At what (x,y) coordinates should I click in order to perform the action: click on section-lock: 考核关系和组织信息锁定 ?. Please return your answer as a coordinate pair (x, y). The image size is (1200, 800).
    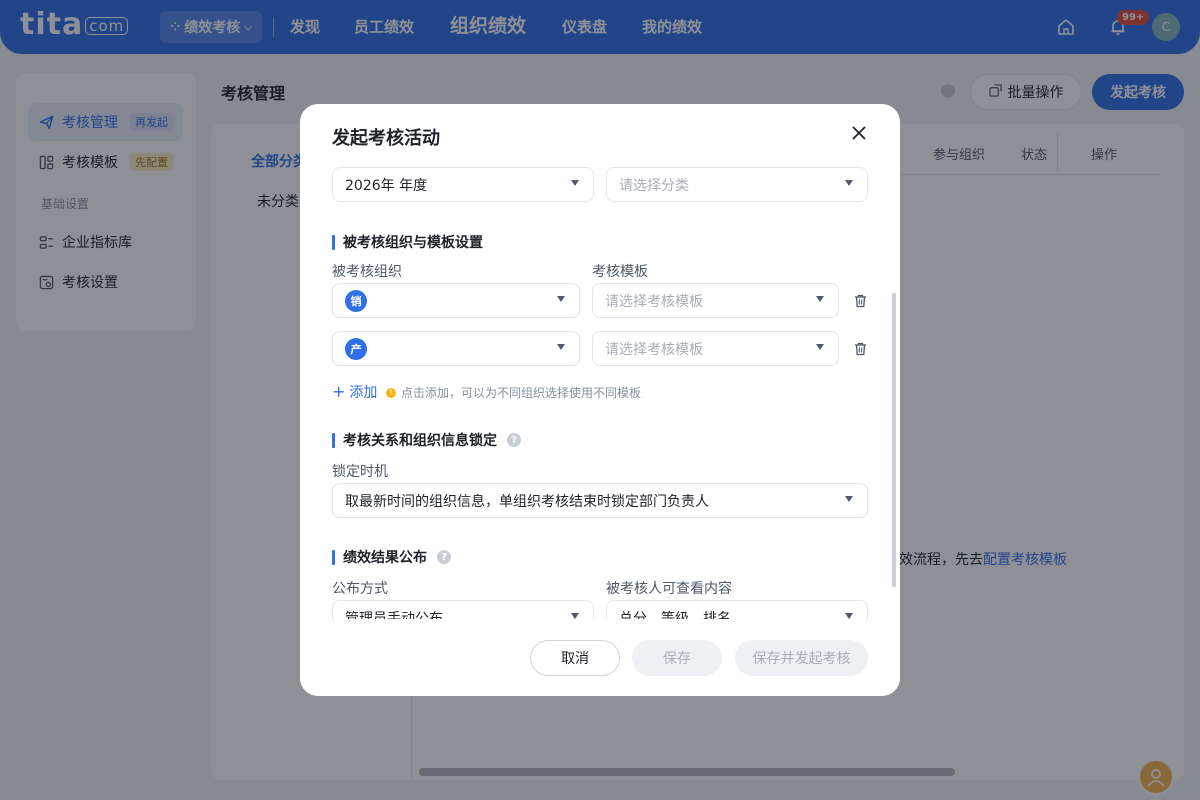
    Looking at the image, I should click on (426, 440).